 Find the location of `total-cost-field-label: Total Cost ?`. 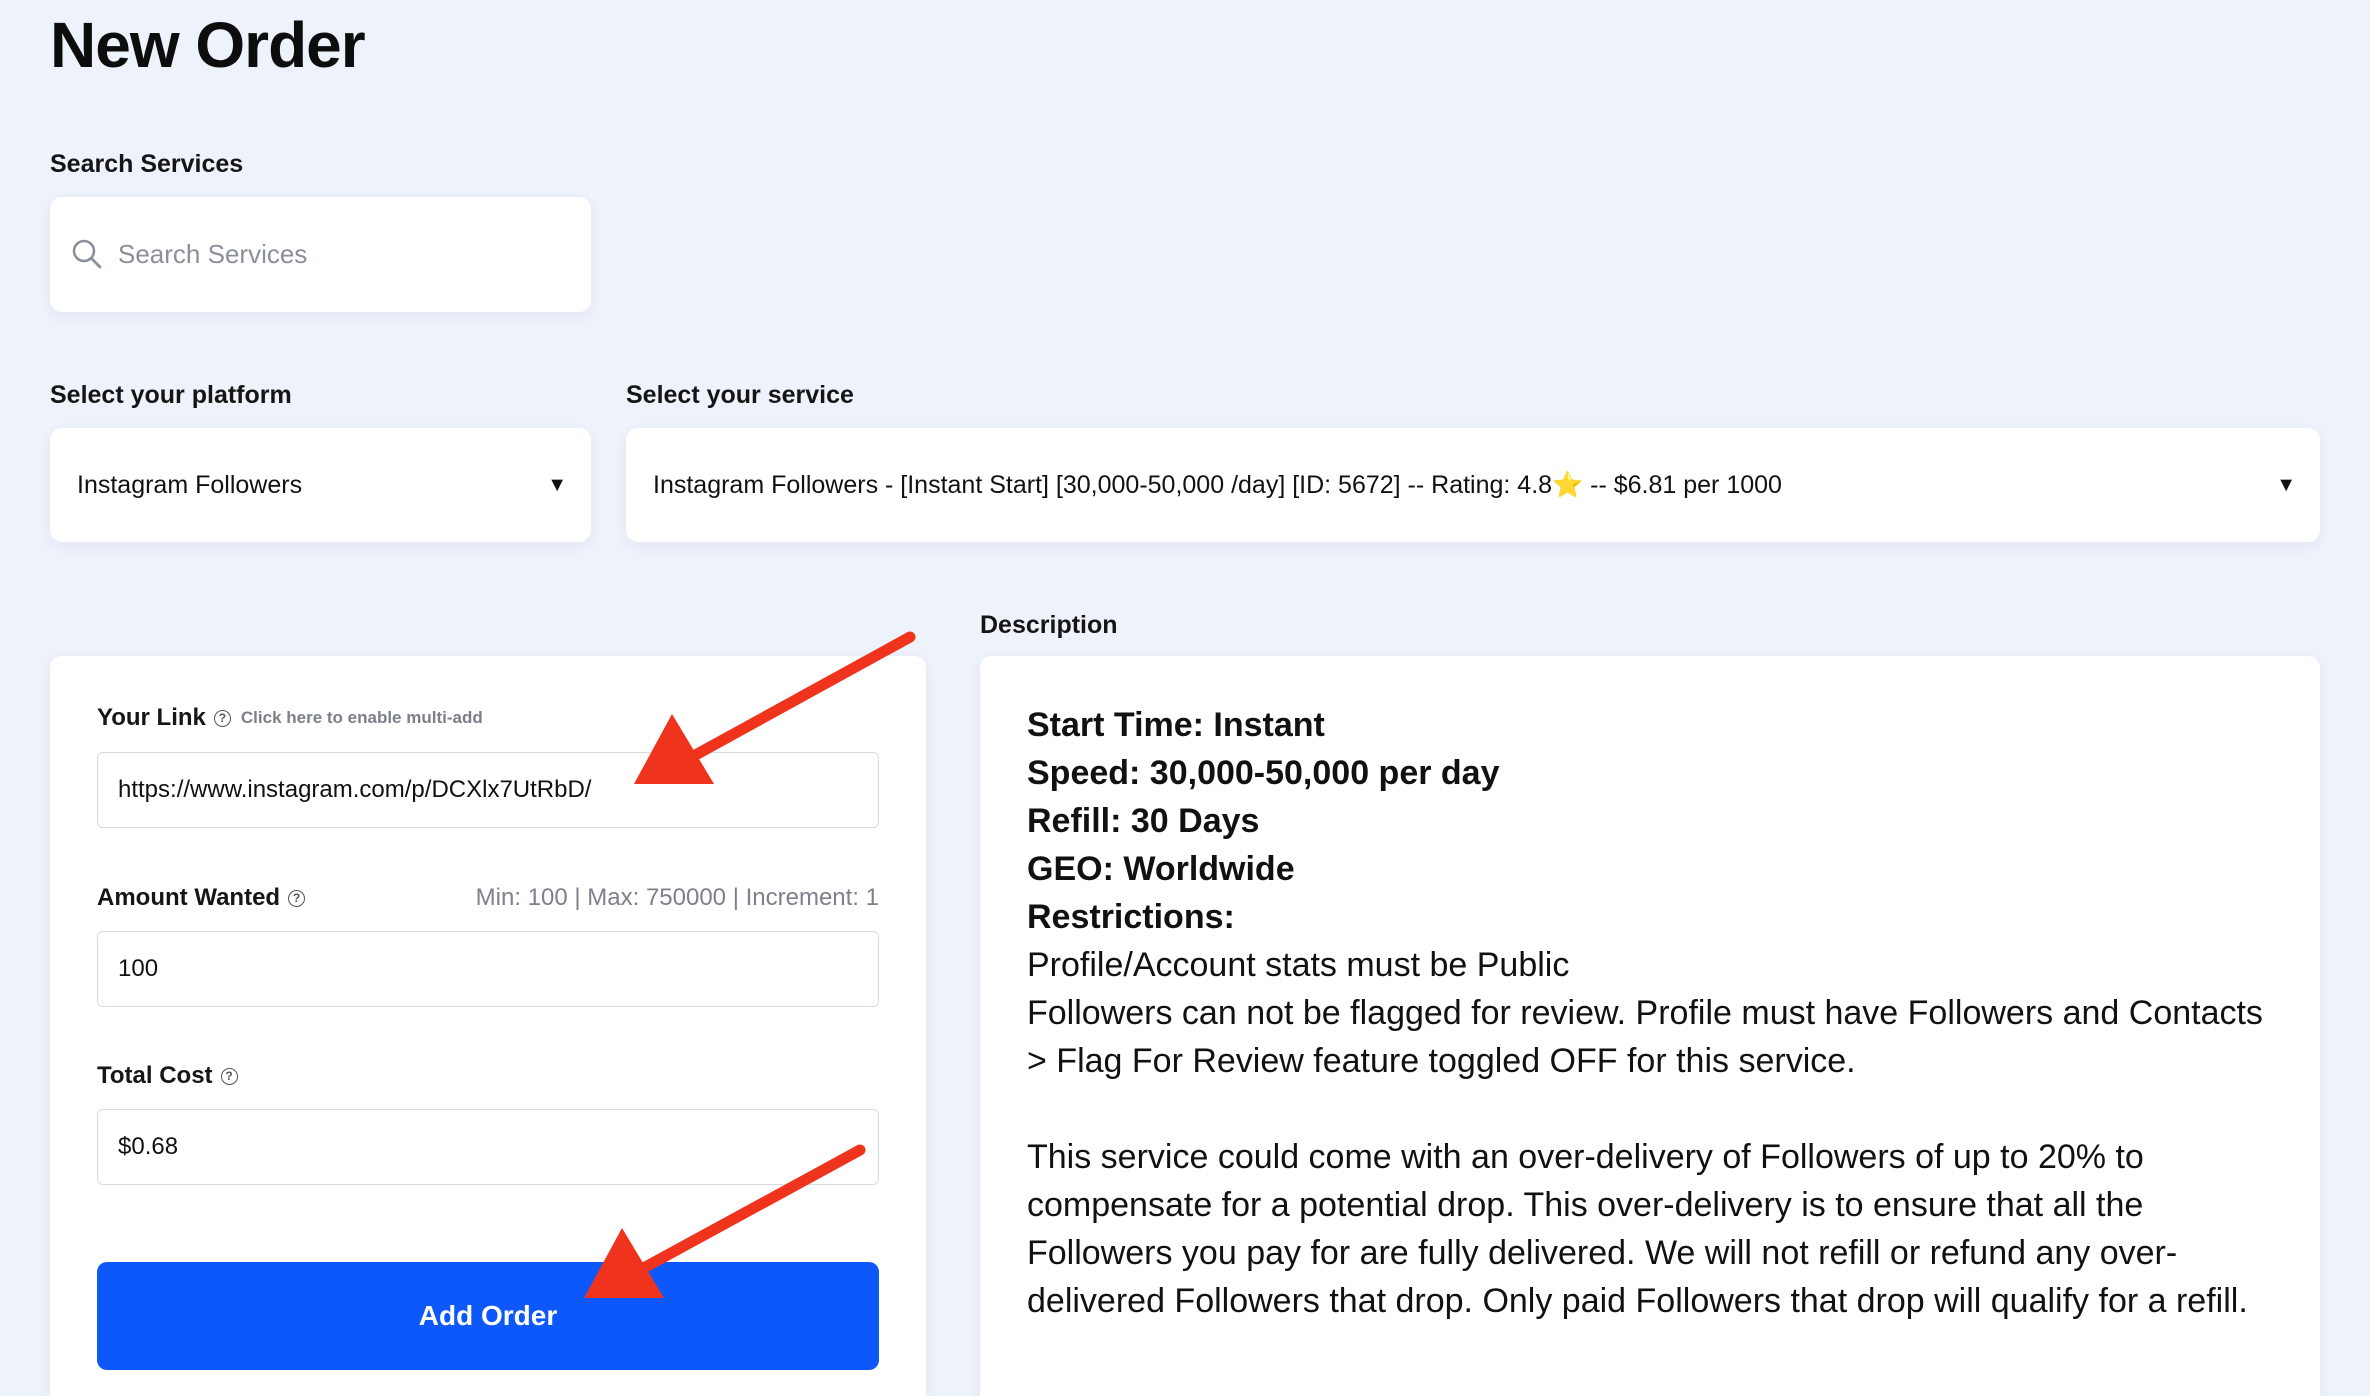

total-cost-field-label: Total Cost ? is located at coordinates (167, 1076).